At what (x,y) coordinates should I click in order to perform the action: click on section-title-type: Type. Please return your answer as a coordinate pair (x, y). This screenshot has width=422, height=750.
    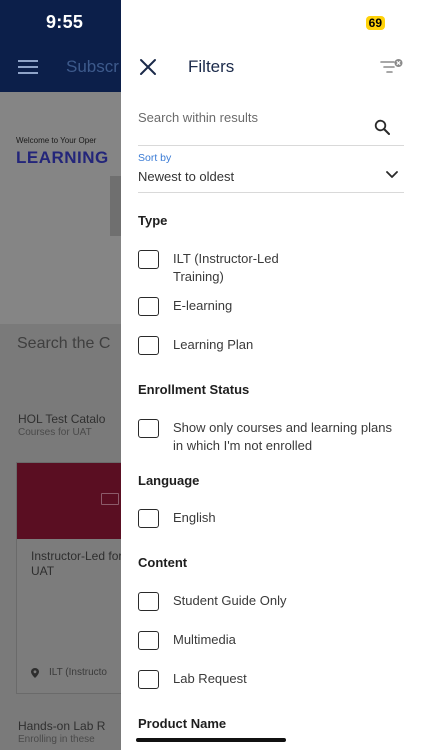
    Looking at the image, I should click on (153, 220).